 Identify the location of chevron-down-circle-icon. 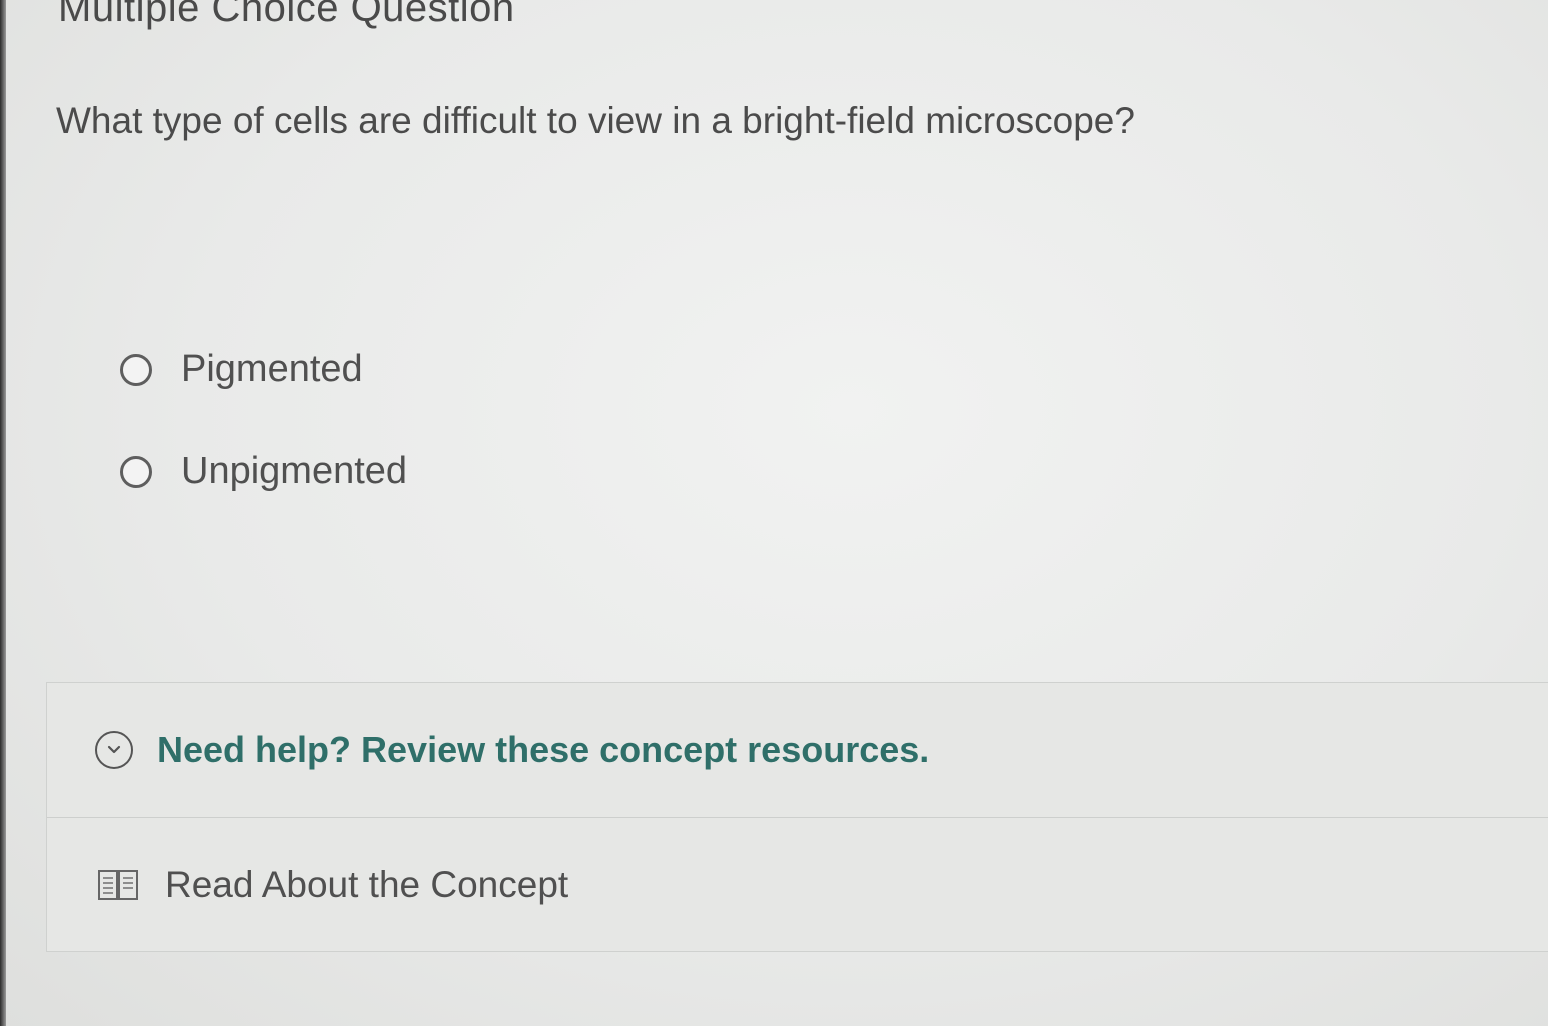
(114, 750).